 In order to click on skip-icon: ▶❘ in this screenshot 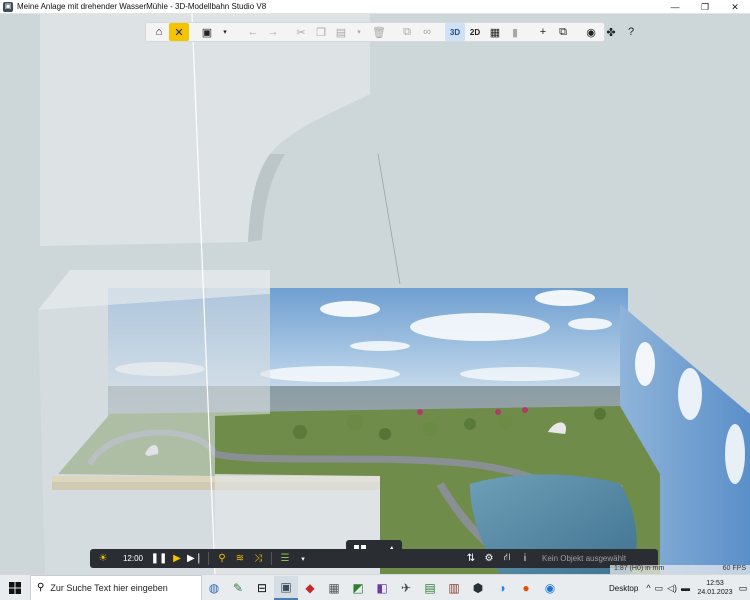, I will do `click(195, 558)`.